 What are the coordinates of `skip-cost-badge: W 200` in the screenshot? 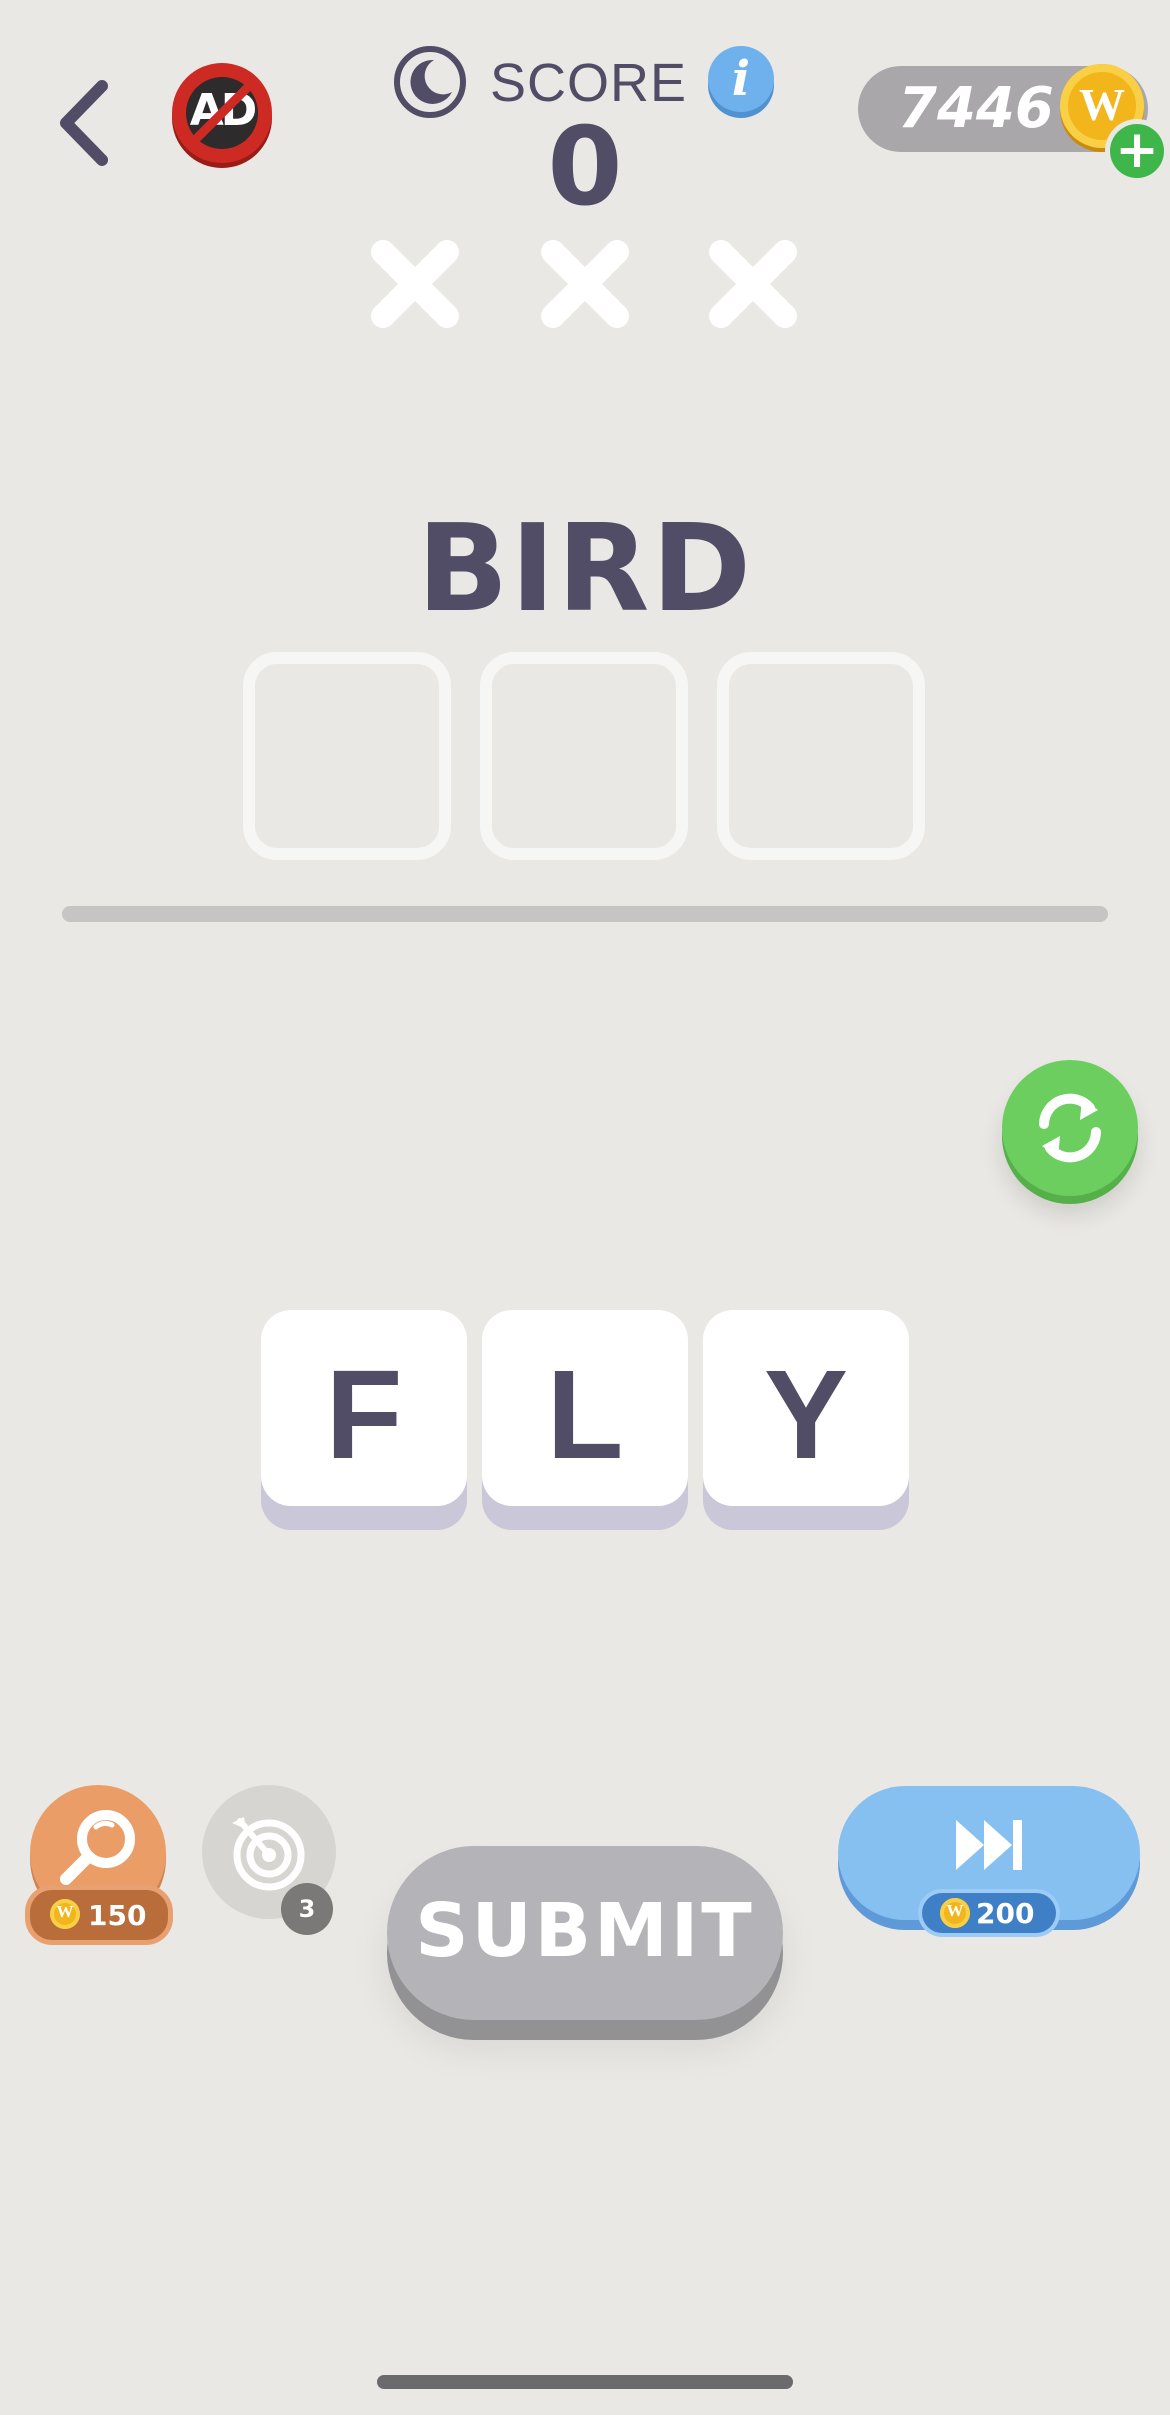 It's located at (989, 1913).